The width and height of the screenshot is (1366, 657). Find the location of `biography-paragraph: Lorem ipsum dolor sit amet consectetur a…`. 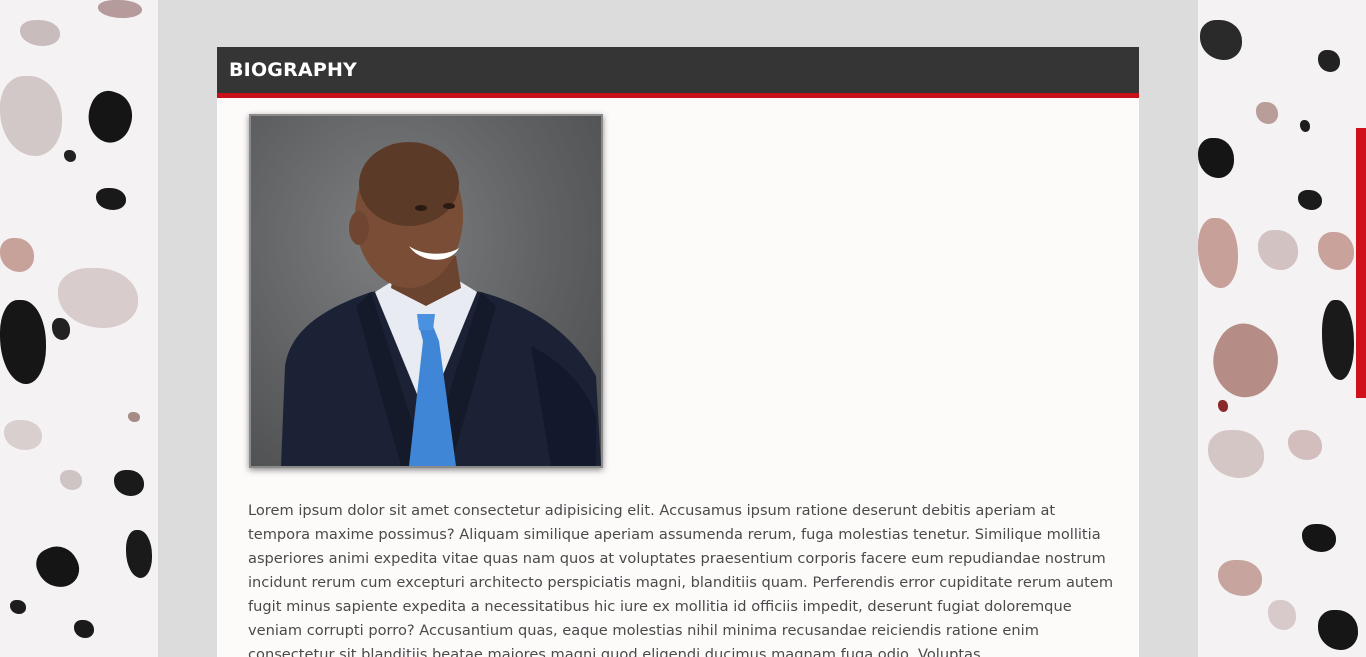

biography-paragraph: Lorem ipsum dolor sit amet consectetur a… is located at coordinates (681, 579).